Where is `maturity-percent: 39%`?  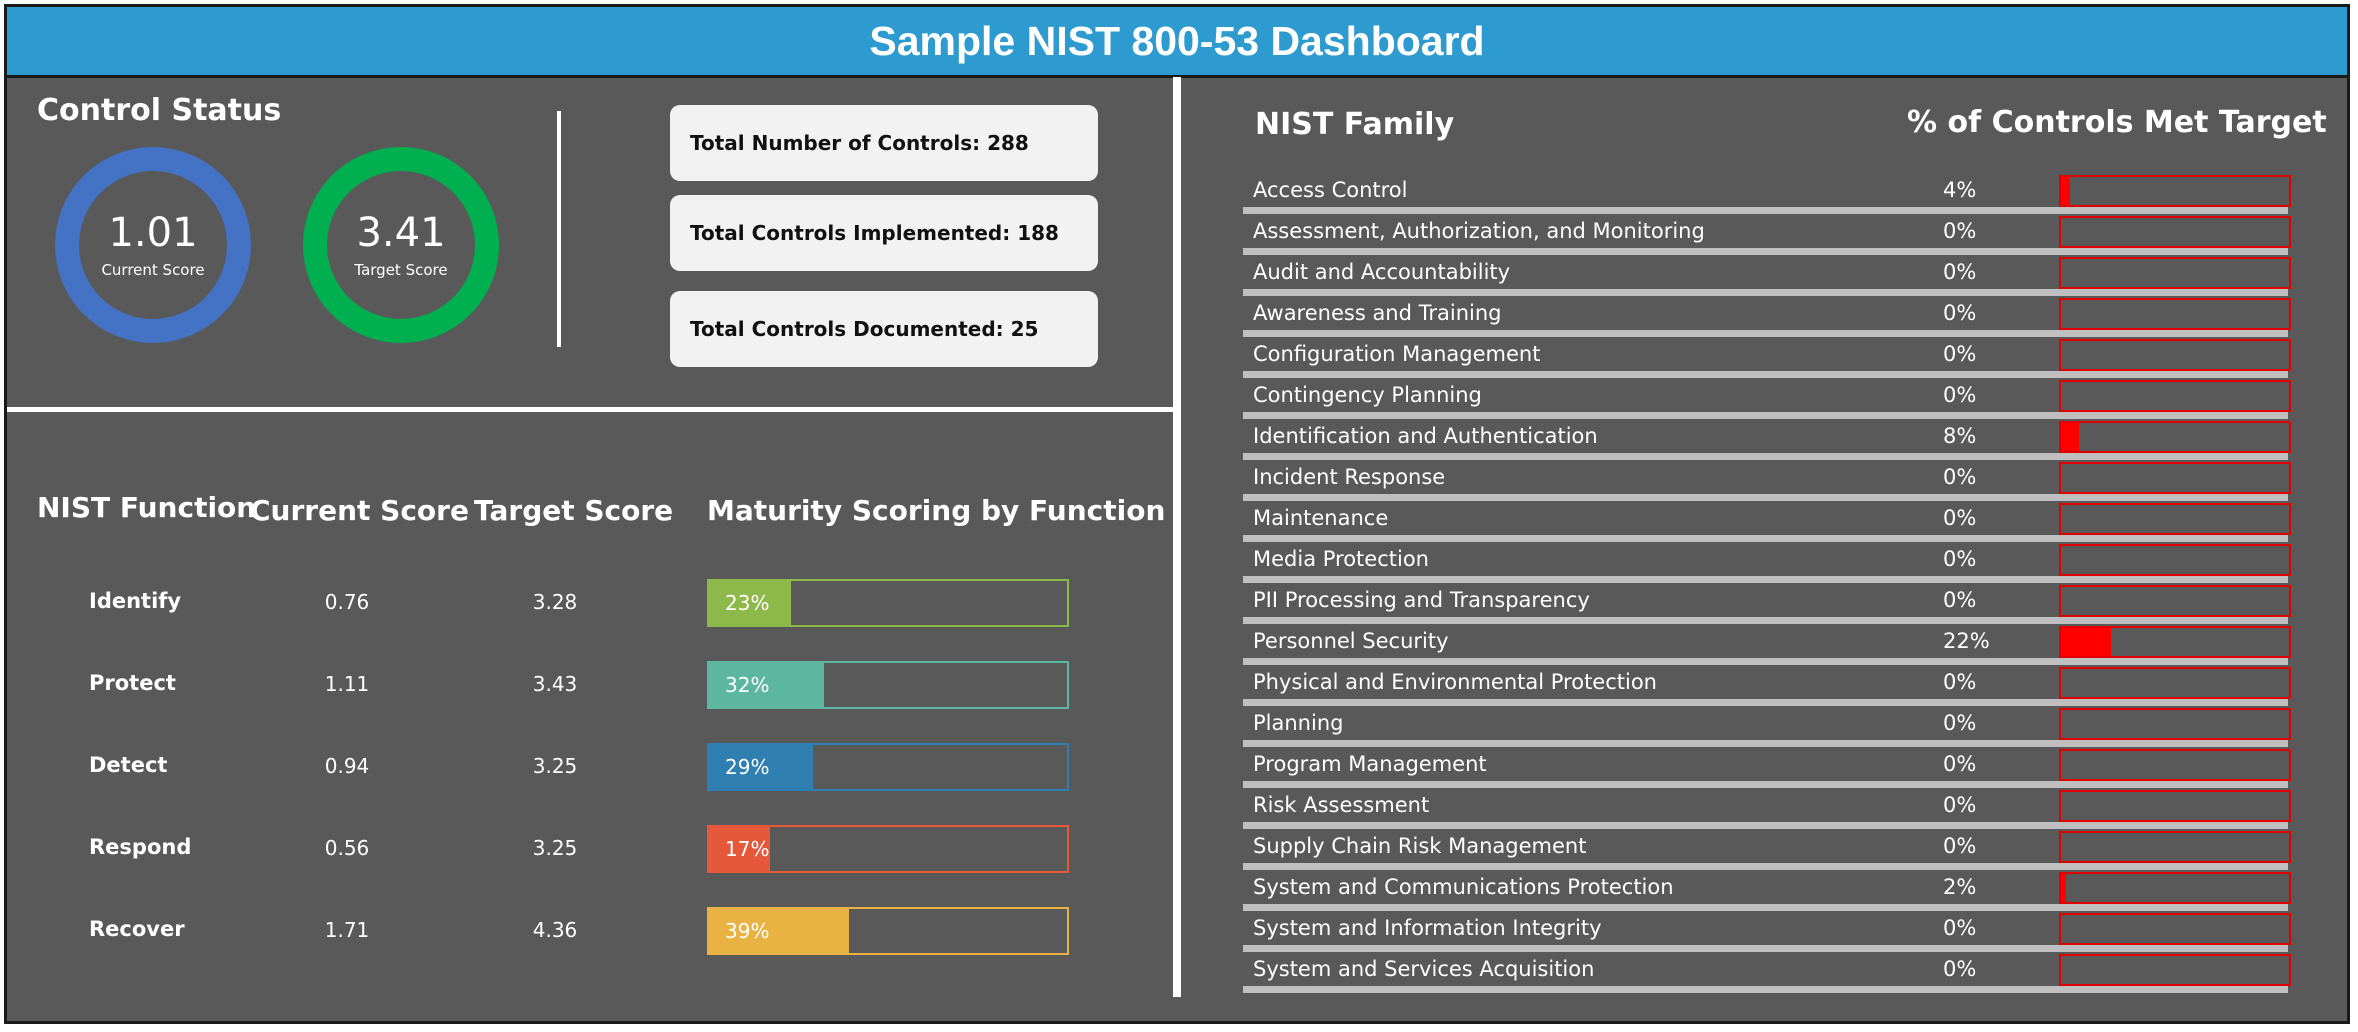 maturity-percent: 39% is located at coordinates (747, 931).